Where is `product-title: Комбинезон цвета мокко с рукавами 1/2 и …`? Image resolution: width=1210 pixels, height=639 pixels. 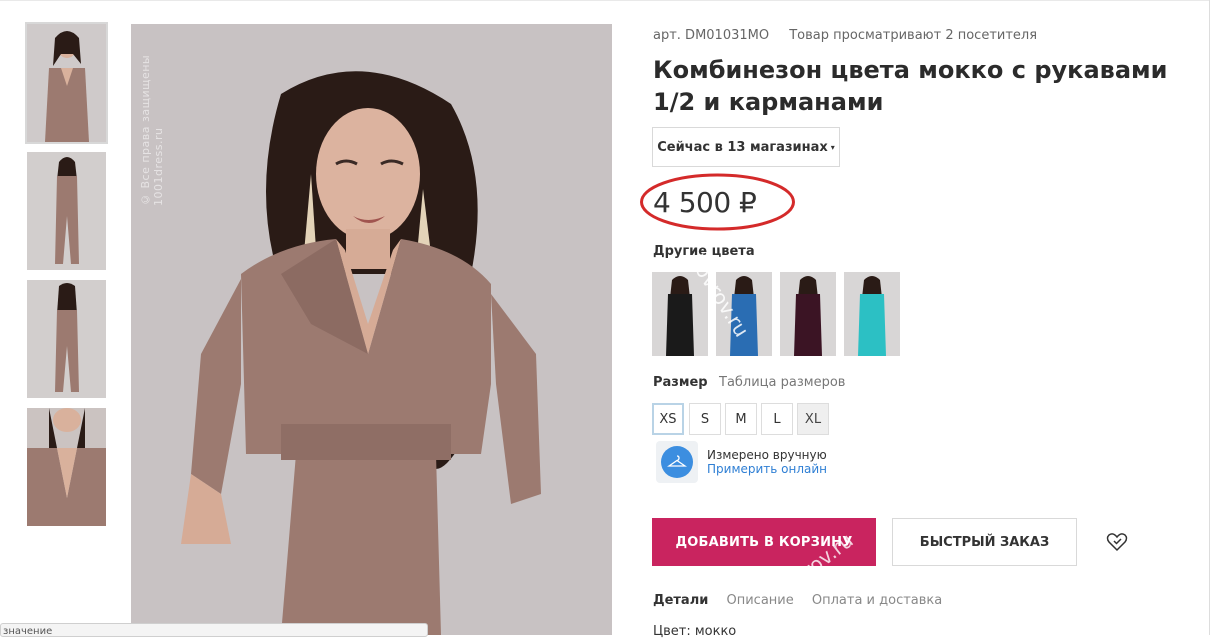 product-title: Комбинезон цвета мокко с рукавами 1/2 и … is located at coordinates (910, 86).